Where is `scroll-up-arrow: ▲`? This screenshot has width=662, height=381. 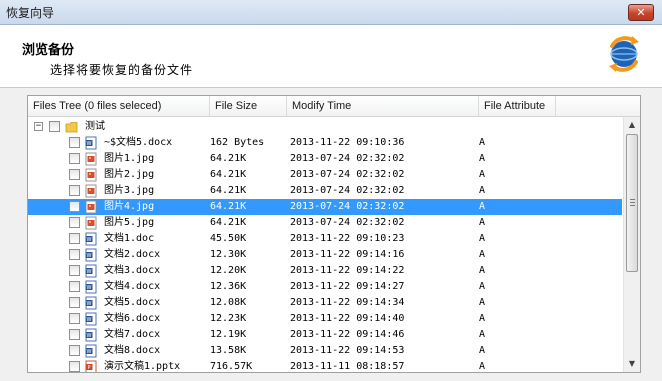 scroll-up-arrow: ▲ is located at coordinates (632, 125).